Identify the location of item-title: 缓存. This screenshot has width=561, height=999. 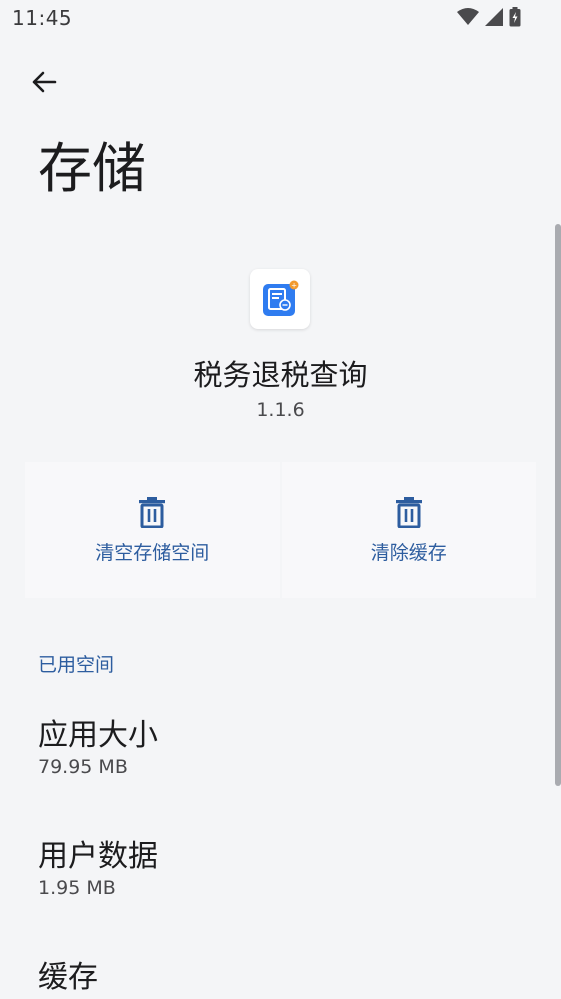
(68, 977).